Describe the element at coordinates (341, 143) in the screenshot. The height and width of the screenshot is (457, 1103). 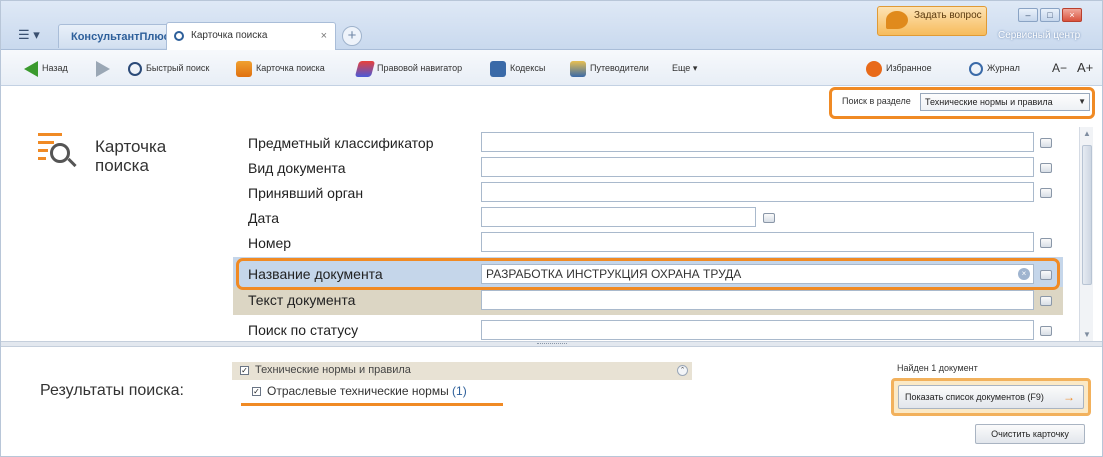
I see `field-label-classifier: Предметный классификатор` at that location.